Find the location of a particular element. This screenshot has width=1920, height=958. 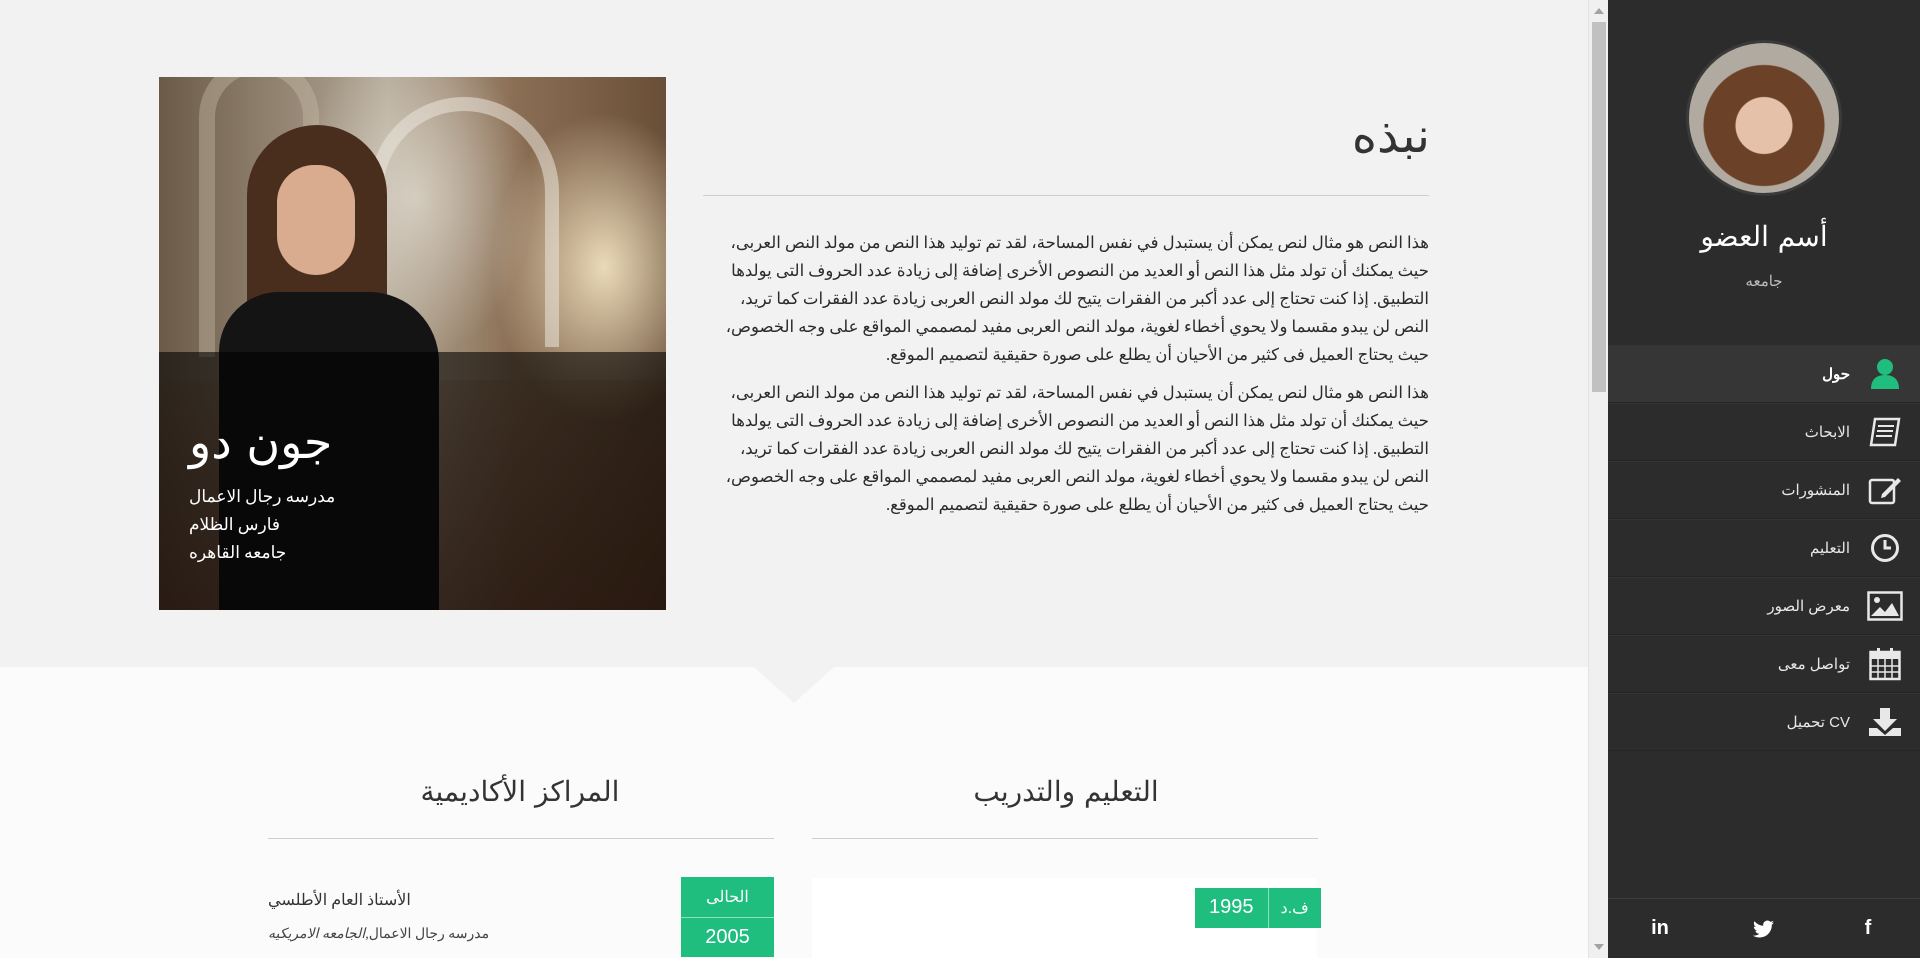

sidebar-item-label: حول is located at coordinates (1836, 374).